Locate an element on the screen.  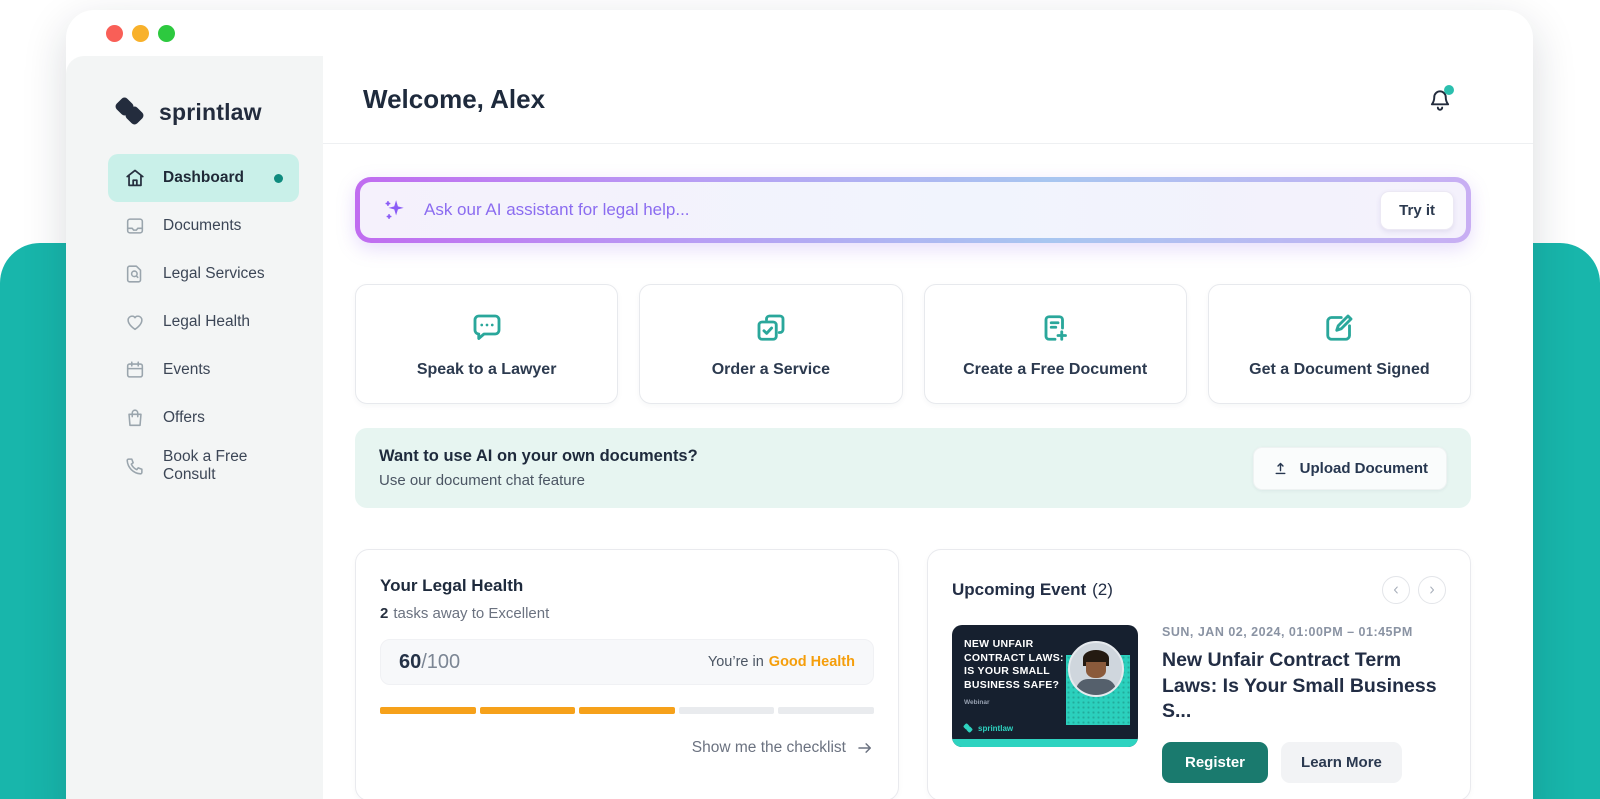
health-status-prefix: You’re in is located at coordinates (735, 662).